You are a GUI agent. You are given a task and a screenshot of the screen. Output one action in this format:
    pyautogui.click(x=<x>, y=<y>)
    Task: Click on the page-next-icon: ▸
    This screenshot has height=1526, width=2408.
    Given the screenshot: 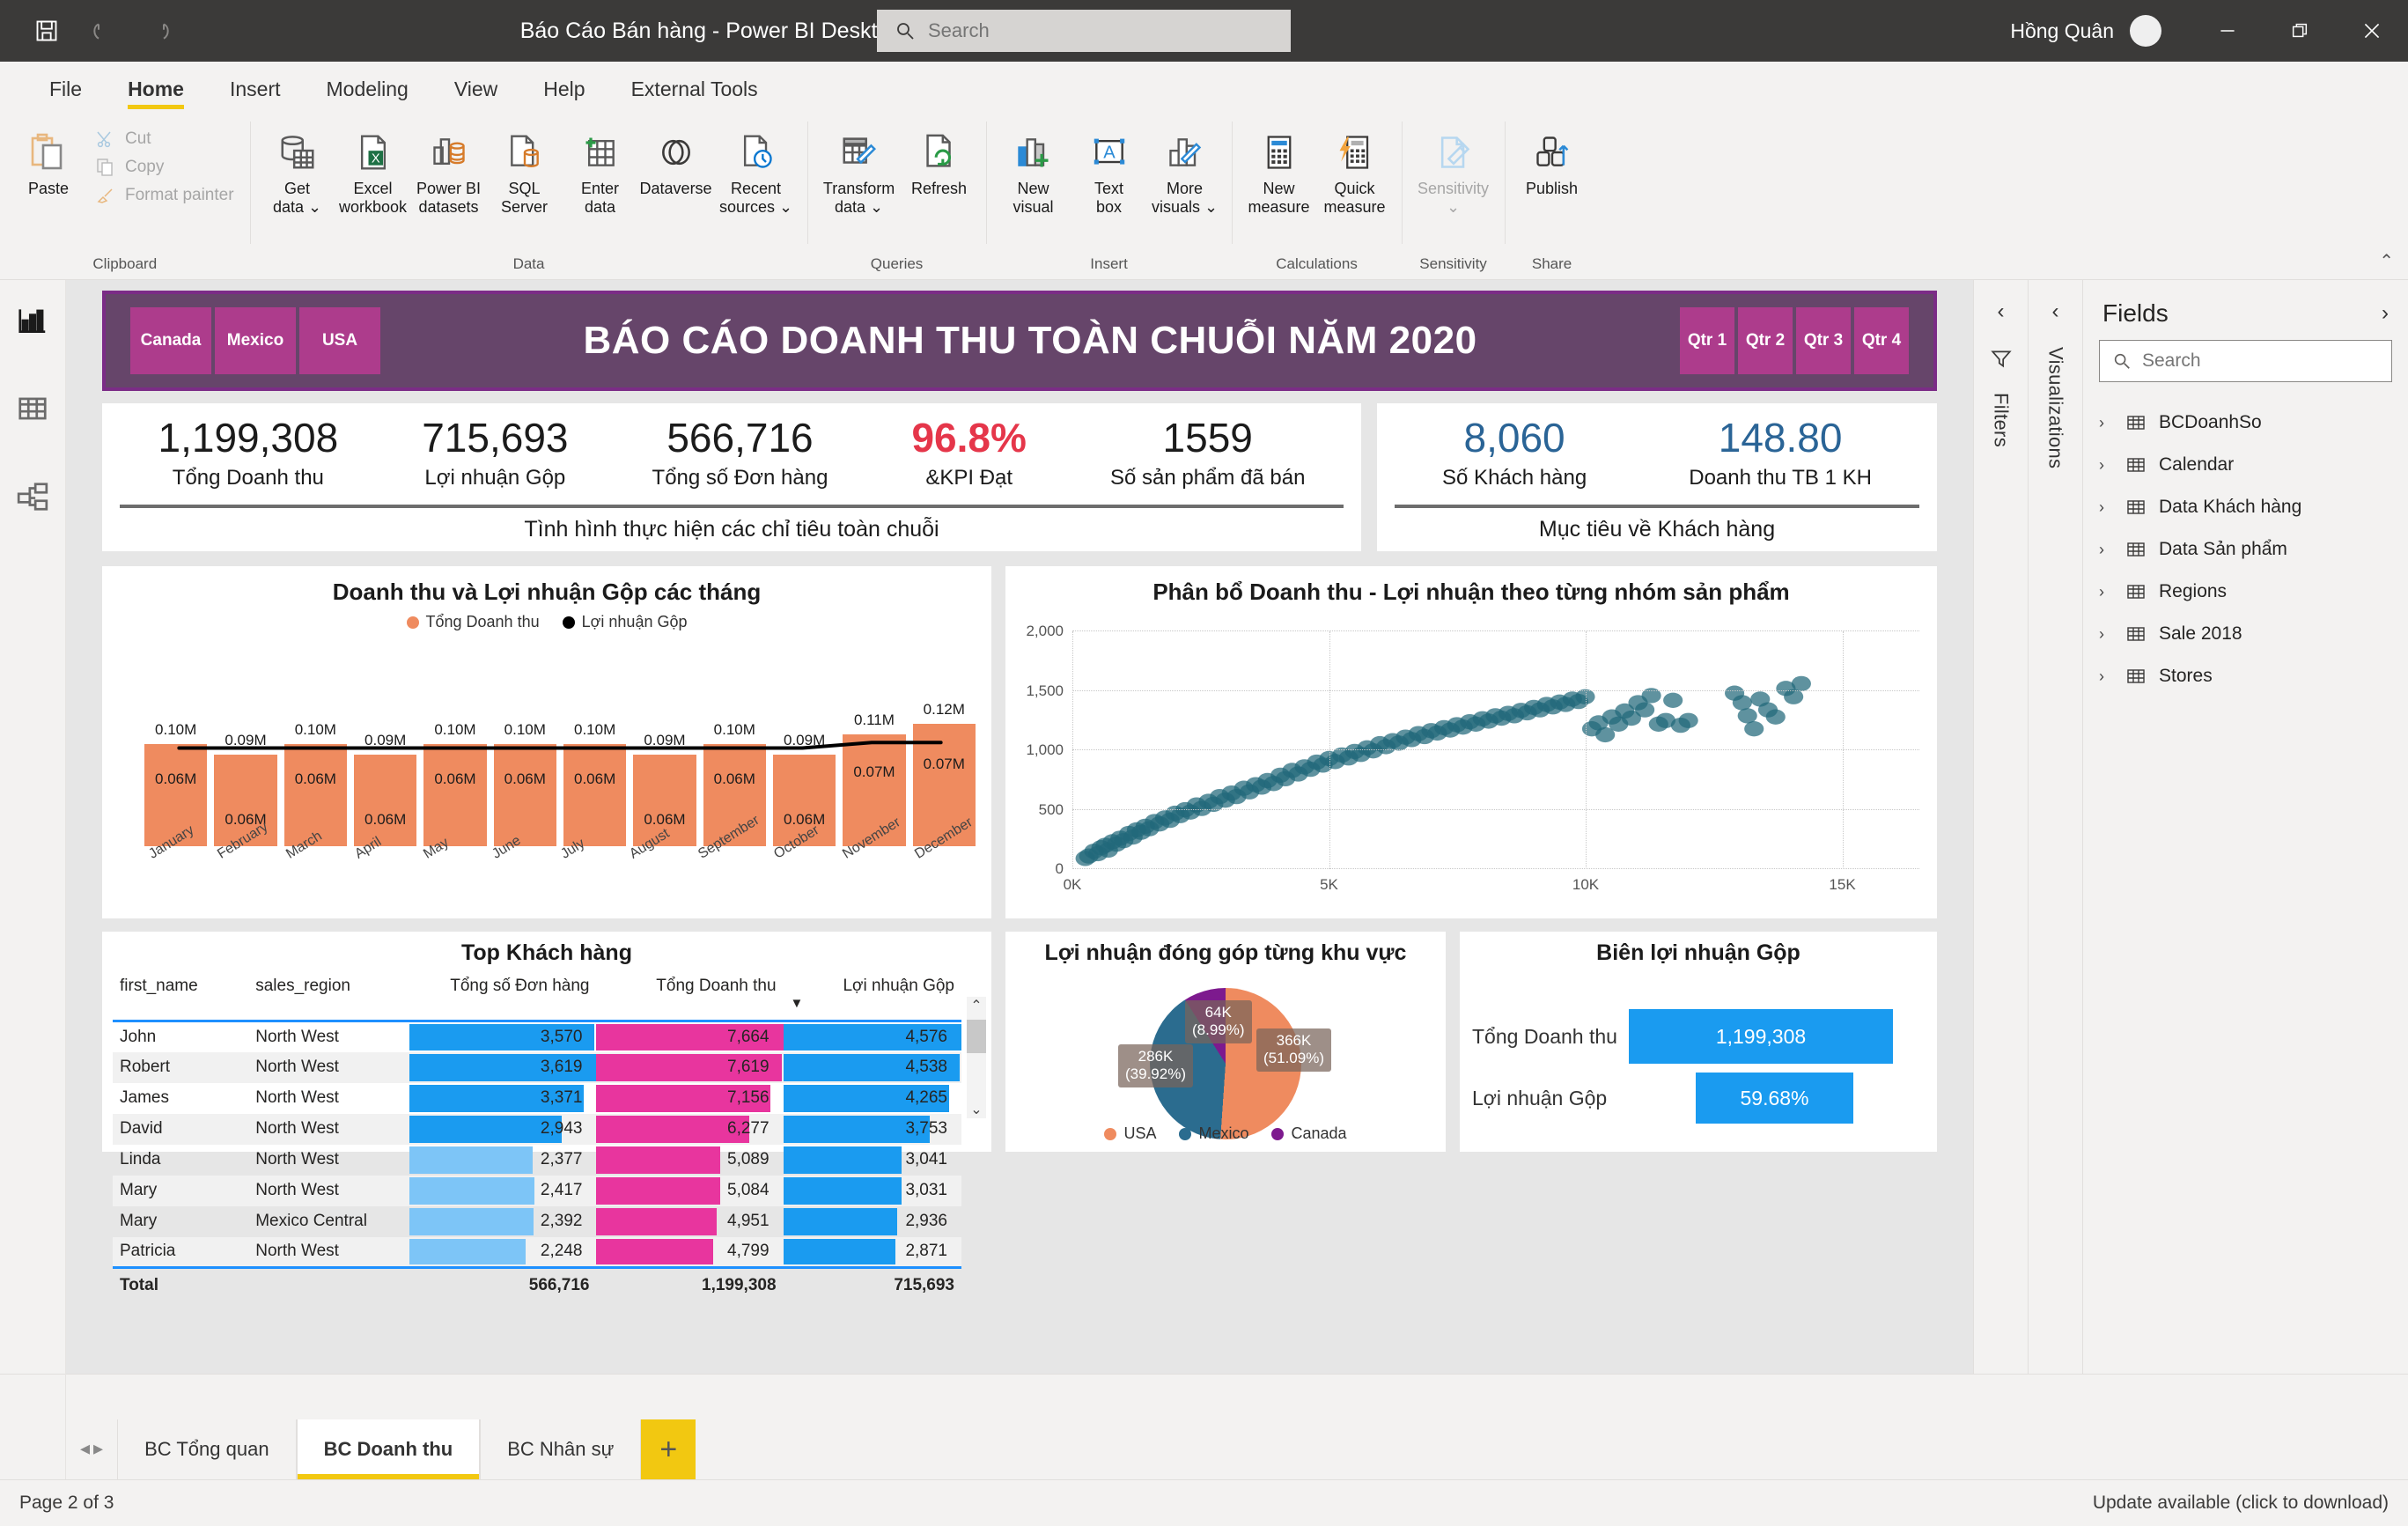 What is the action you would take?
    pyautogui.click(x=98, y=1448)
    